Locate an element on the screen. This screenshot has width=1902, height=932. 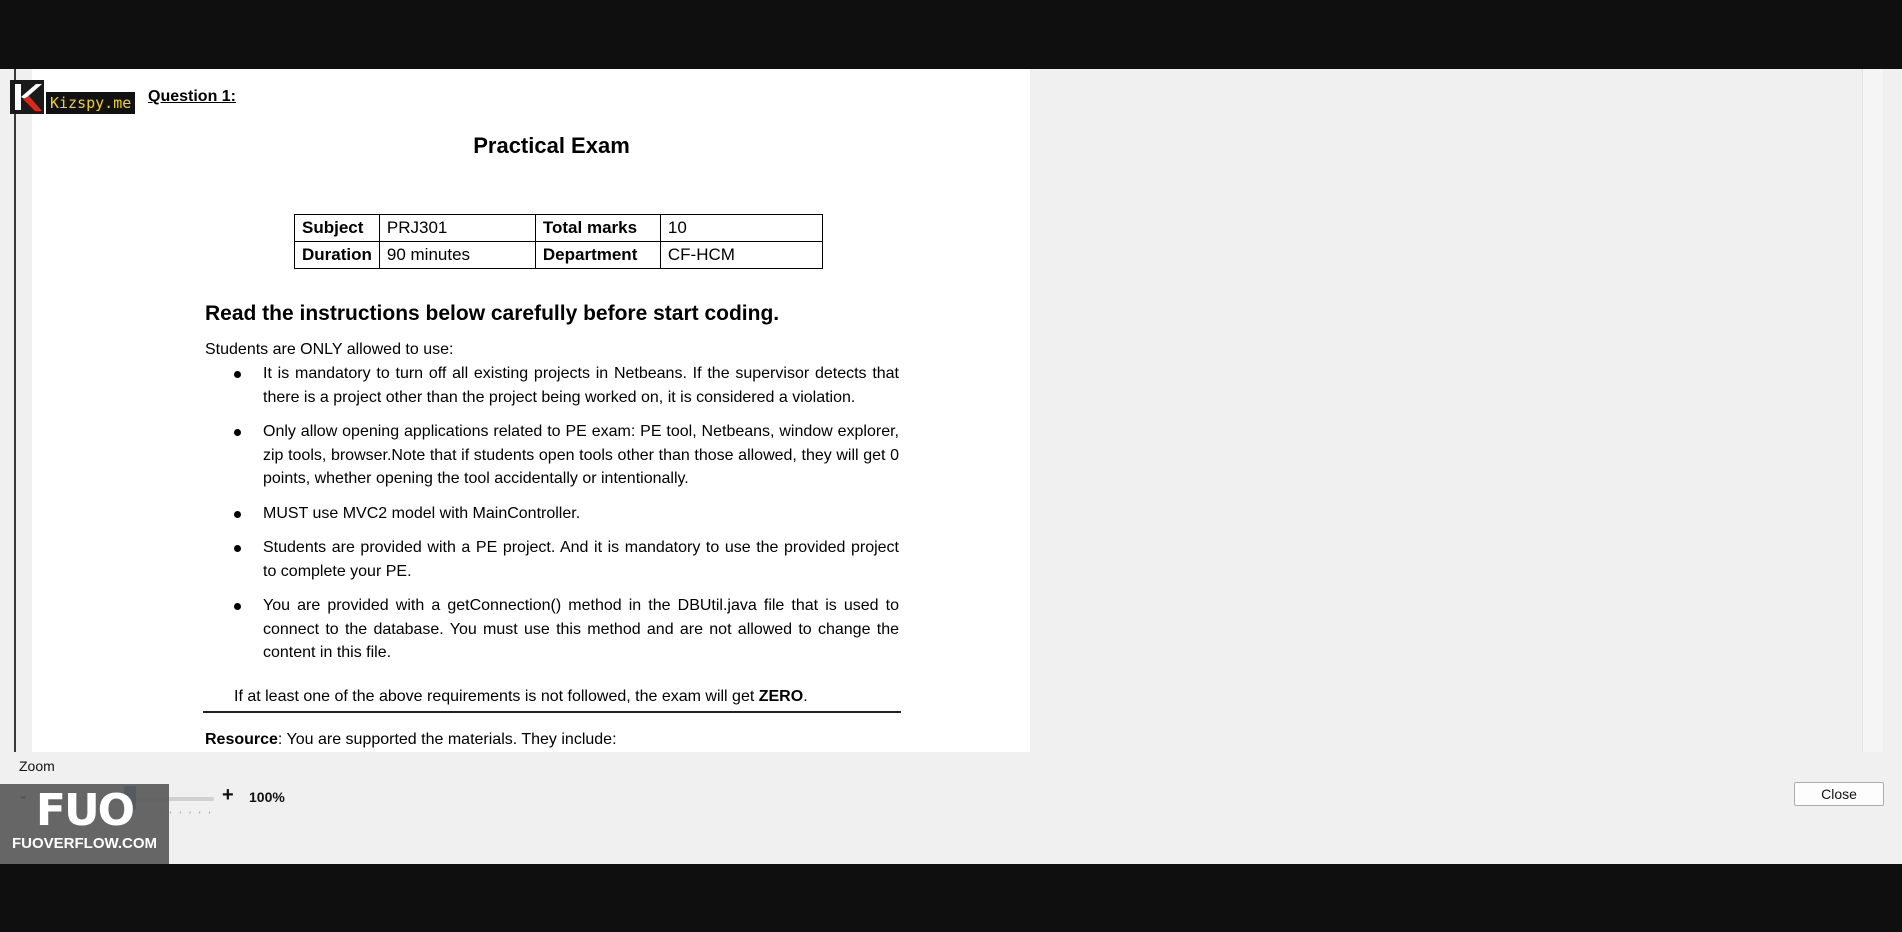
table-row: Duration 90 minutes Department CF-HCM is located at coordinates (558, 255).